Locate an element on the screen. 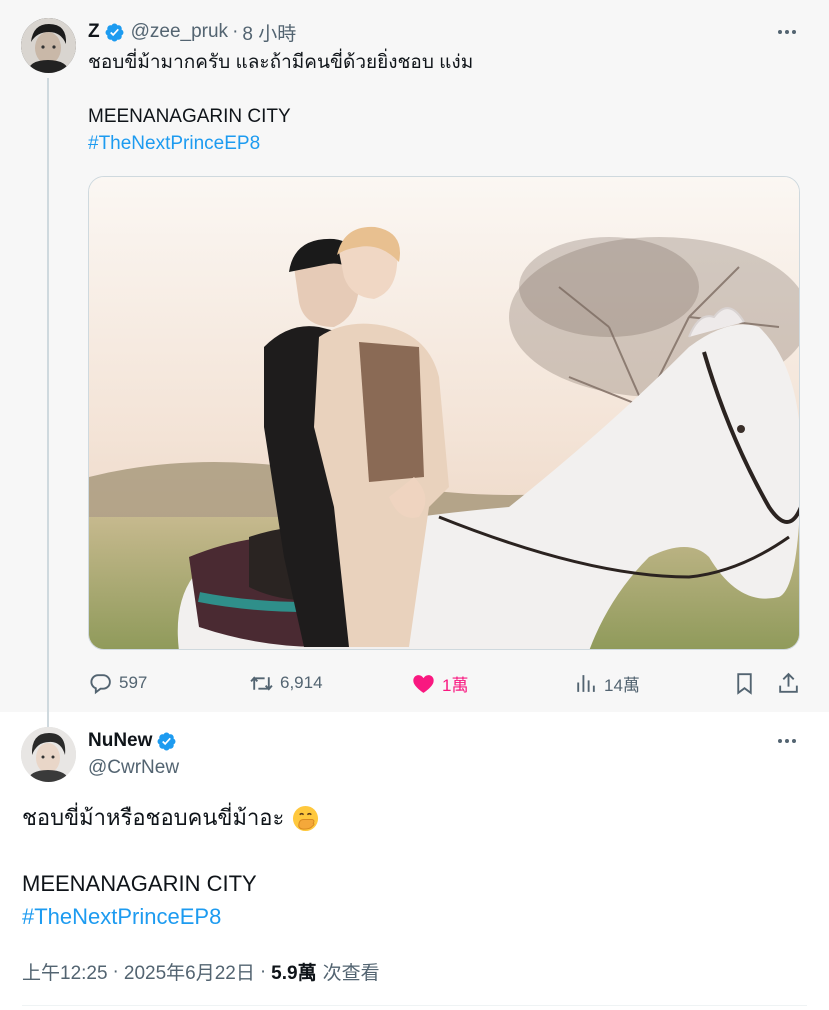 The height and width of the screenshot is (1010, 829). parent-tweet-header: Z @zee_pruk · 8 小時 is located at coordinates (192, 32).